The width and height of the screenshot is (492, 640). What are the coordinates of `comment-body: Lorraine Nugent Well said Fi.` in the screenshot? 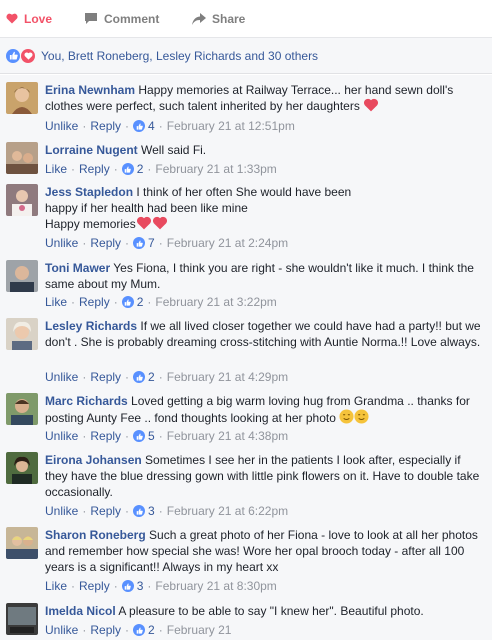 It's located at (265, 150).